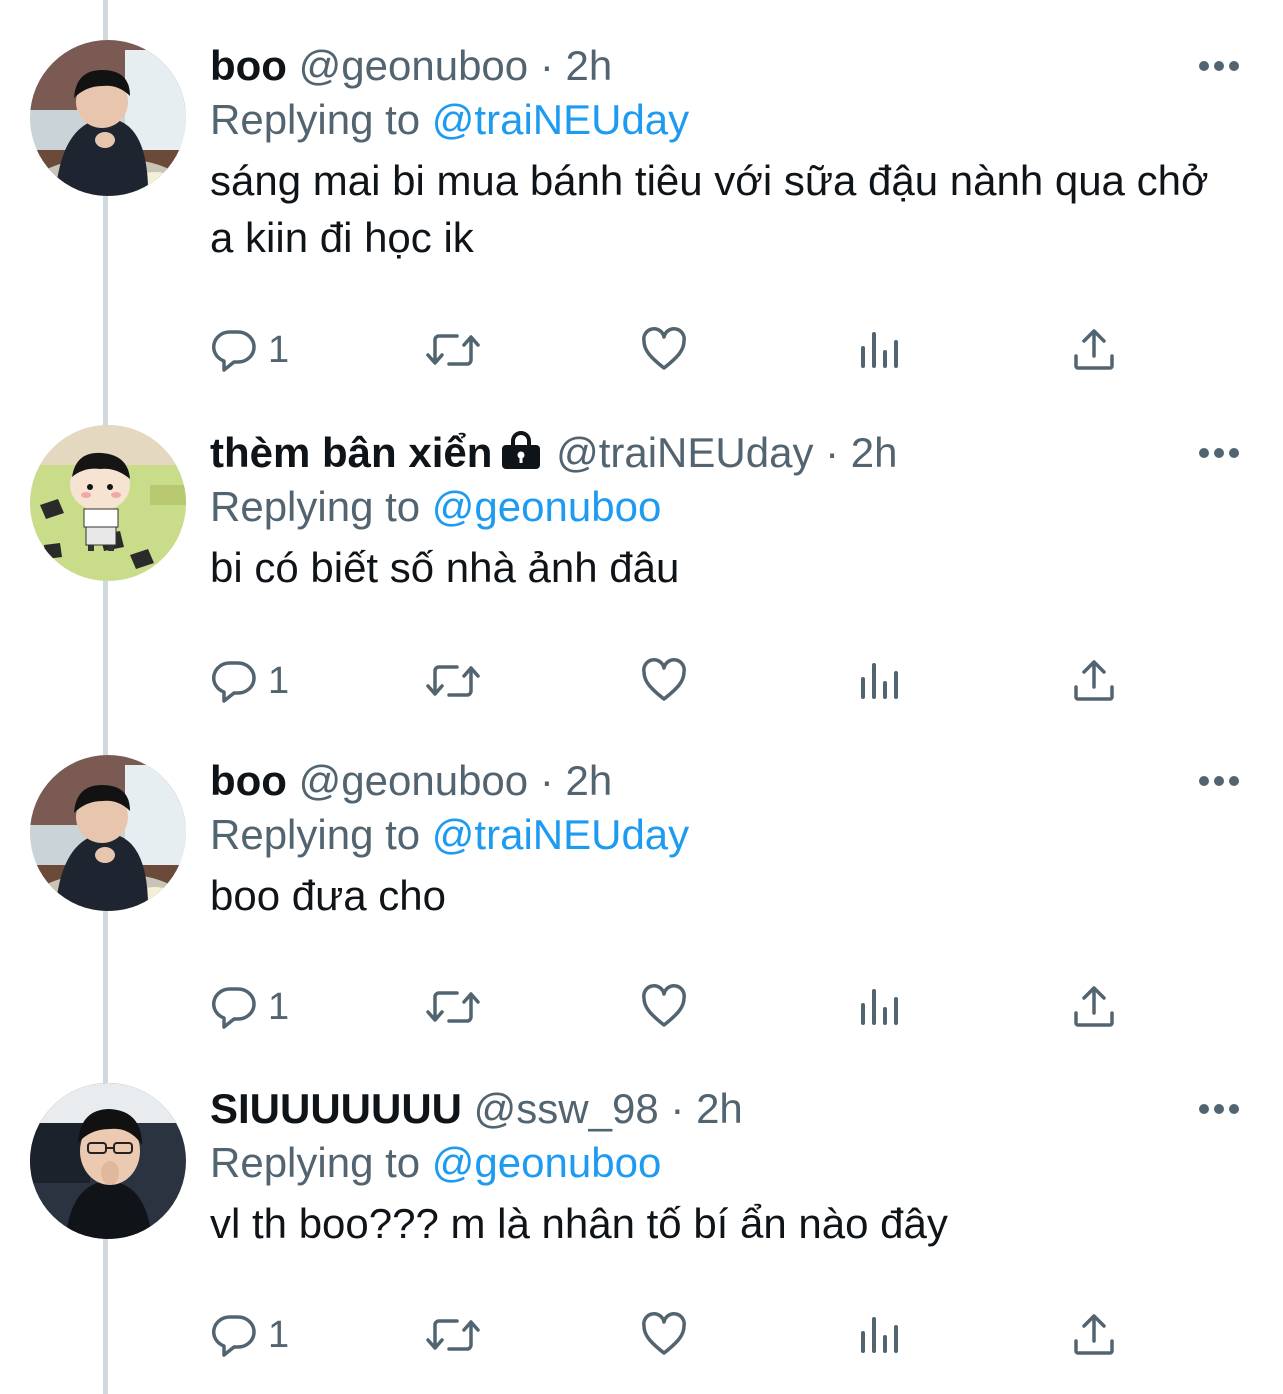  I want to click on tweet-header: thèm bân xiển @traiNEUday · 2h, so click(554, 453).